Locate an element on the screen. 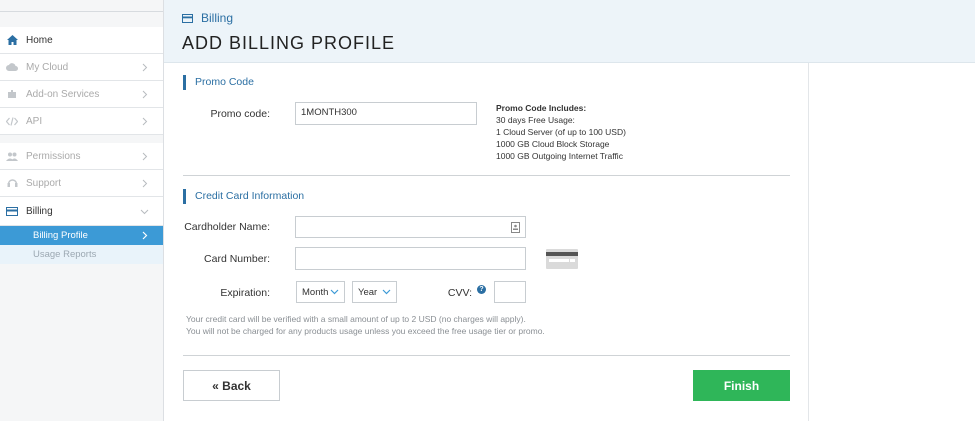 The image size is (975, 421). cvv-input is located at coordinates (510, 292).